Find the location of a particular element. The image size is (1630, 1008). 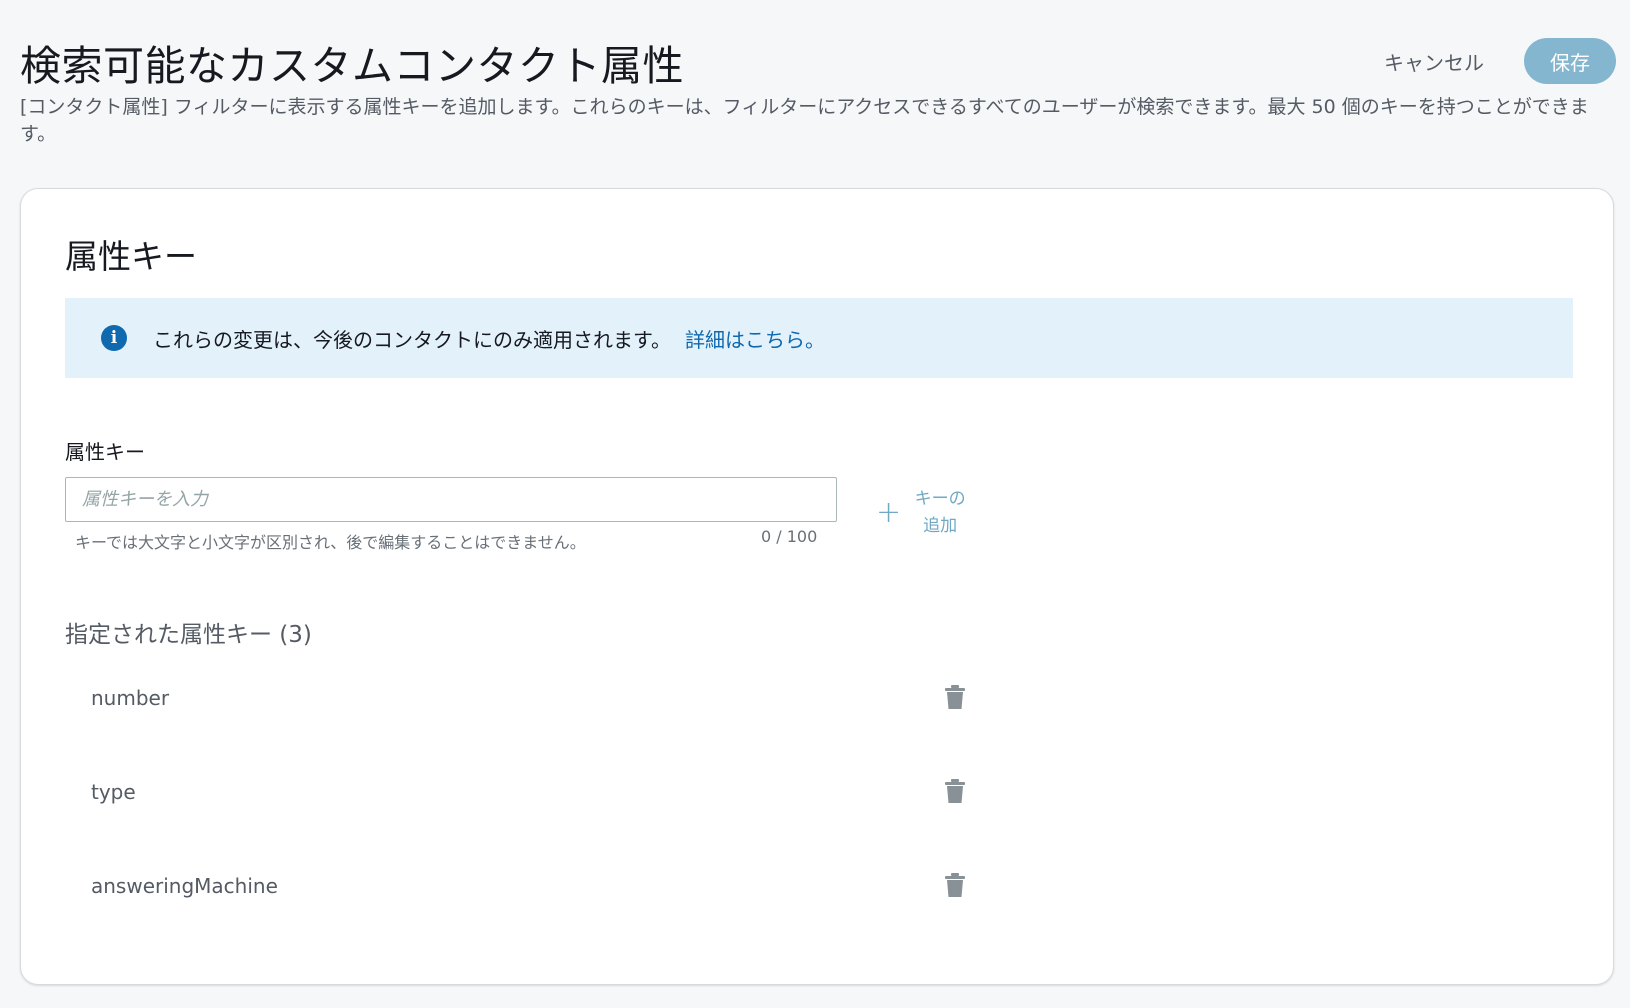

add-key-label: キーの 追加 is located at coordinates (940, 513).